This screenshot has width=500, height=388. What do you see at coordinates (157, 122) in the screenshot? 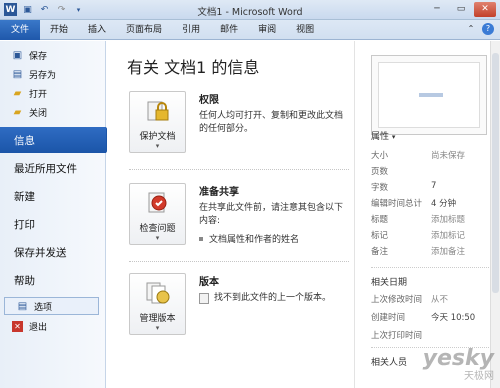
I see `protect-document-button: 保护文档 ▾` at bounding box center [157, 122].